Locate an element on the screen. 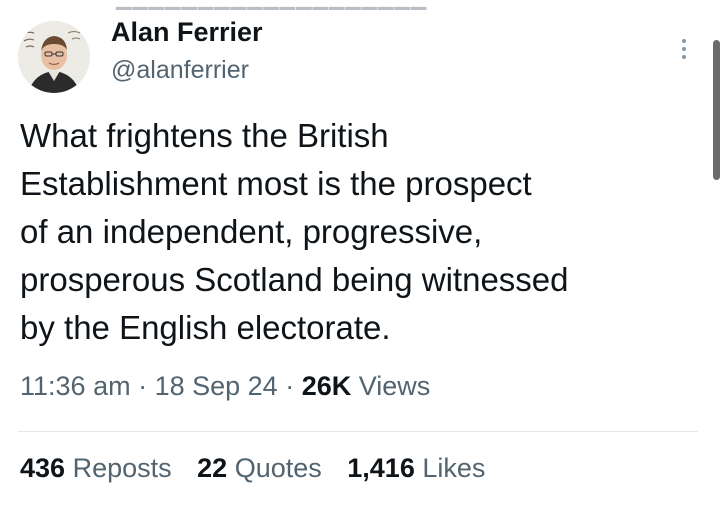  tweet-meta: 11:36 am · 18 Sep 24 · 26K Views is located at coordinates (225, 386).